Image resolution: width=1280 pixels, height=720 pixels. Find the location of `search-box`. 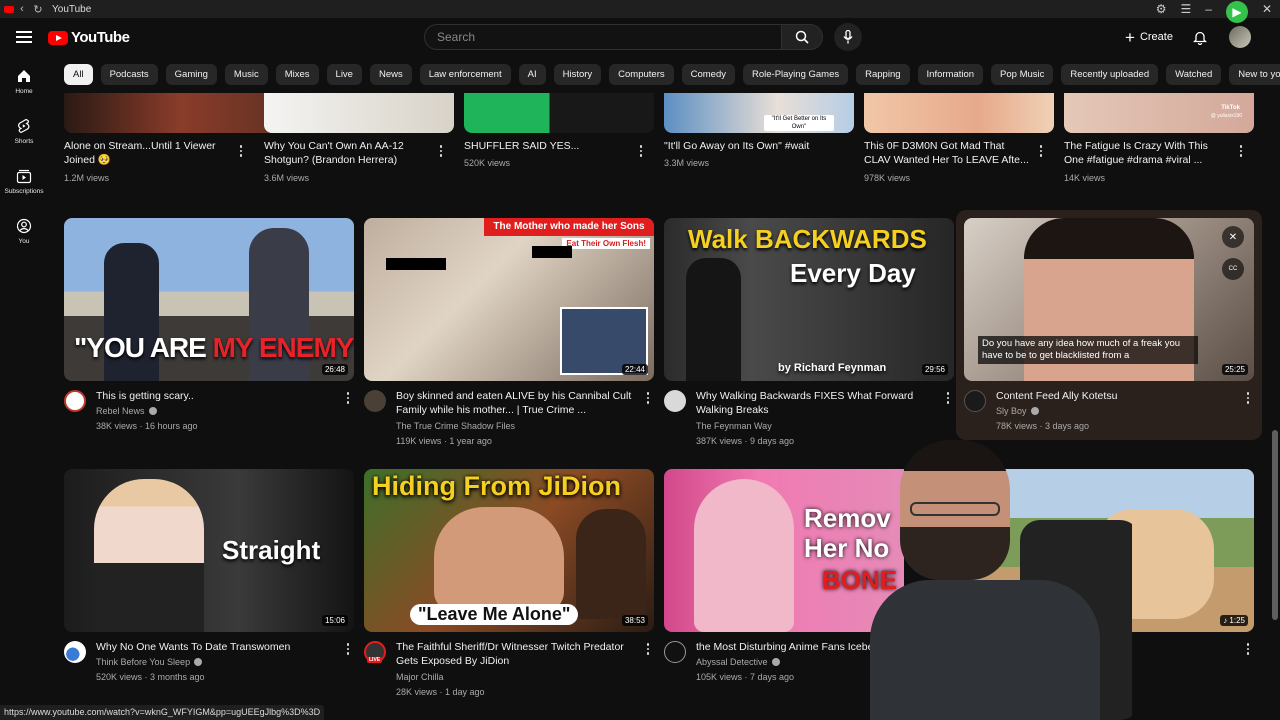

search-box is located at coordinates (603, 37).